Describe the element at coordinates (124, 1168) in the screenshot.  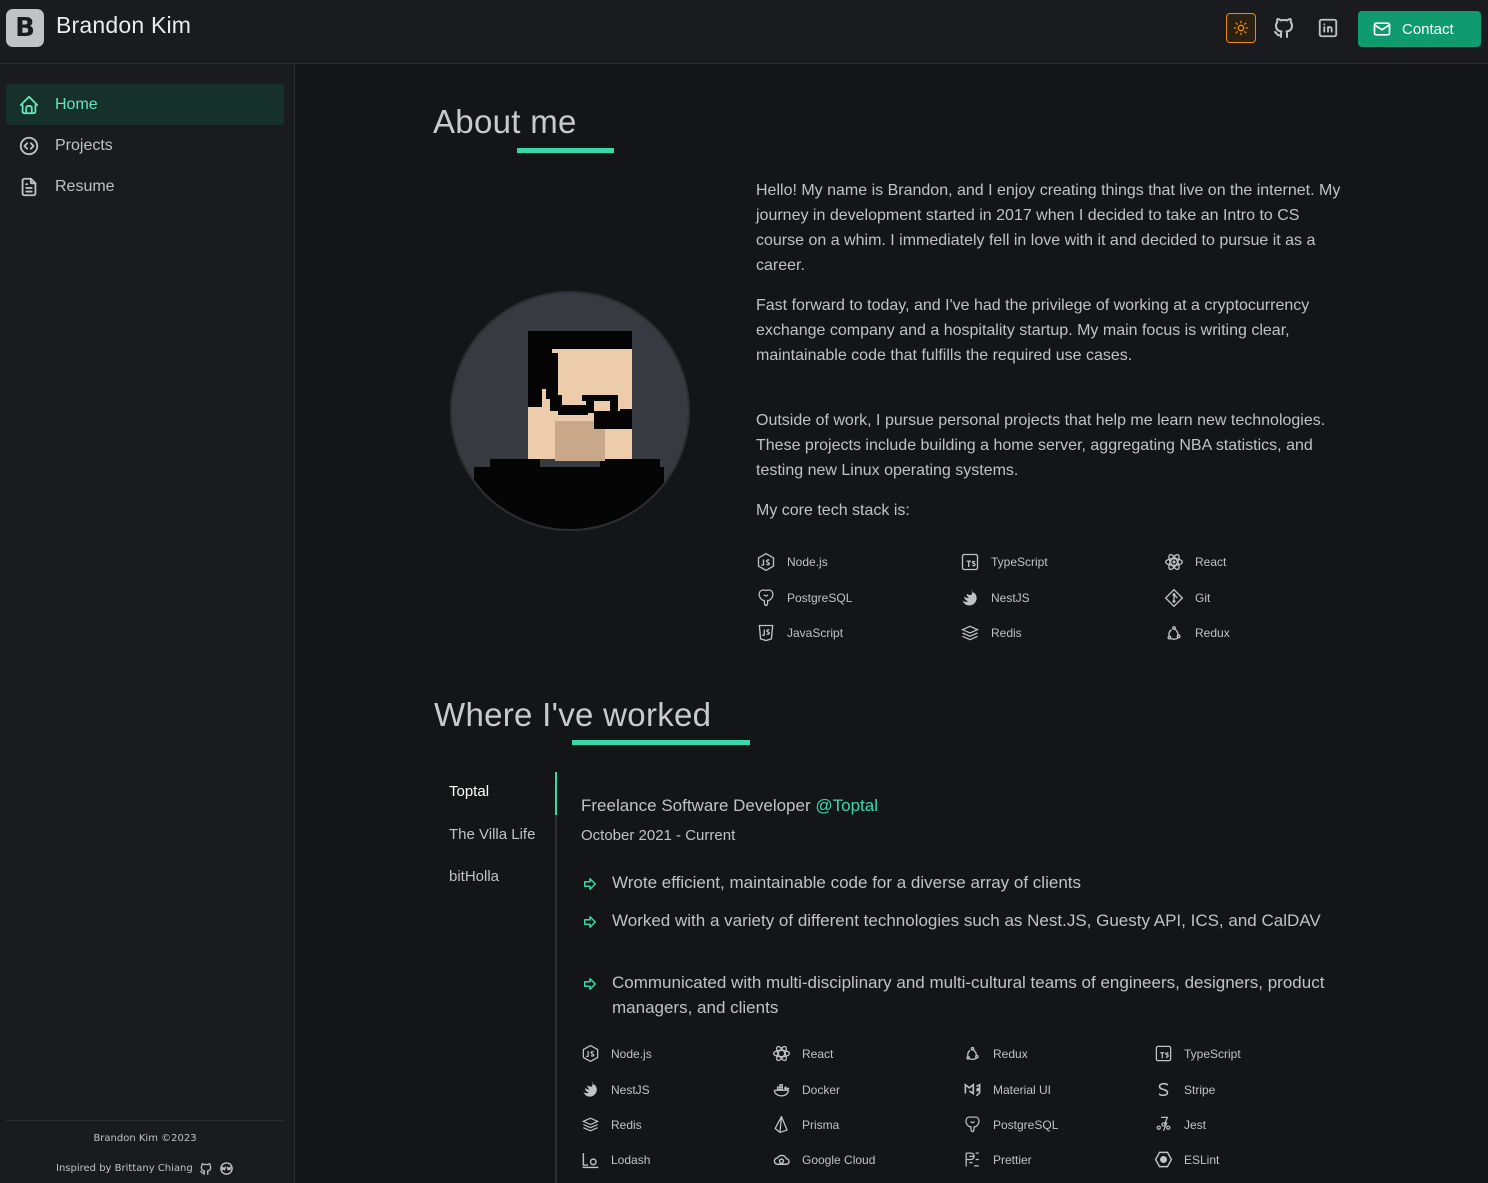
I see `footer-inspired-text: Inspired by Brittany Chiang` at that location.